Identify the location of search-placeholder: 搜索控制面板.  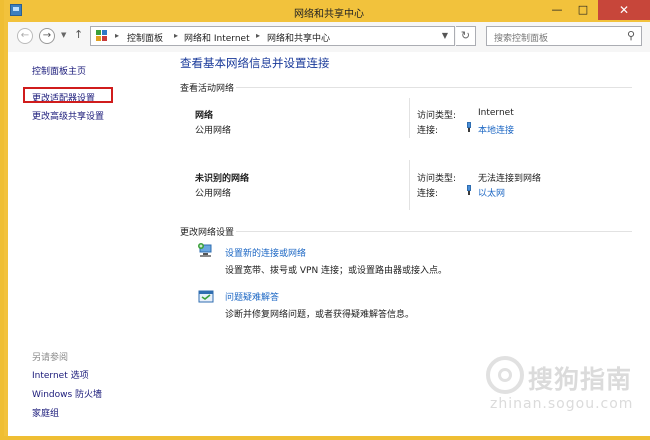
(521, 39).